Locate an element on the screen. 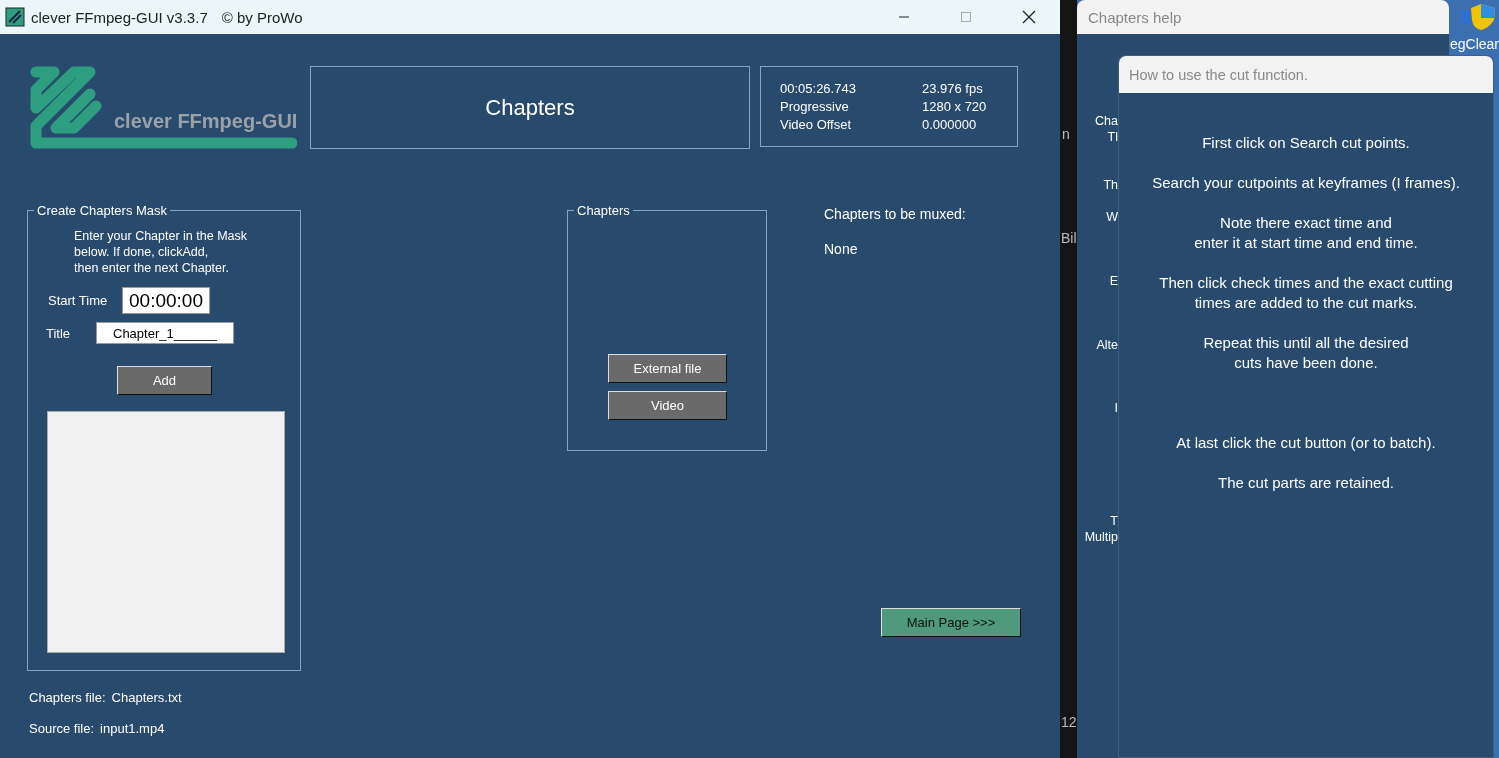 This screenshot has width=1499, height=758. logo-icon is located at coordinates (163, 107).